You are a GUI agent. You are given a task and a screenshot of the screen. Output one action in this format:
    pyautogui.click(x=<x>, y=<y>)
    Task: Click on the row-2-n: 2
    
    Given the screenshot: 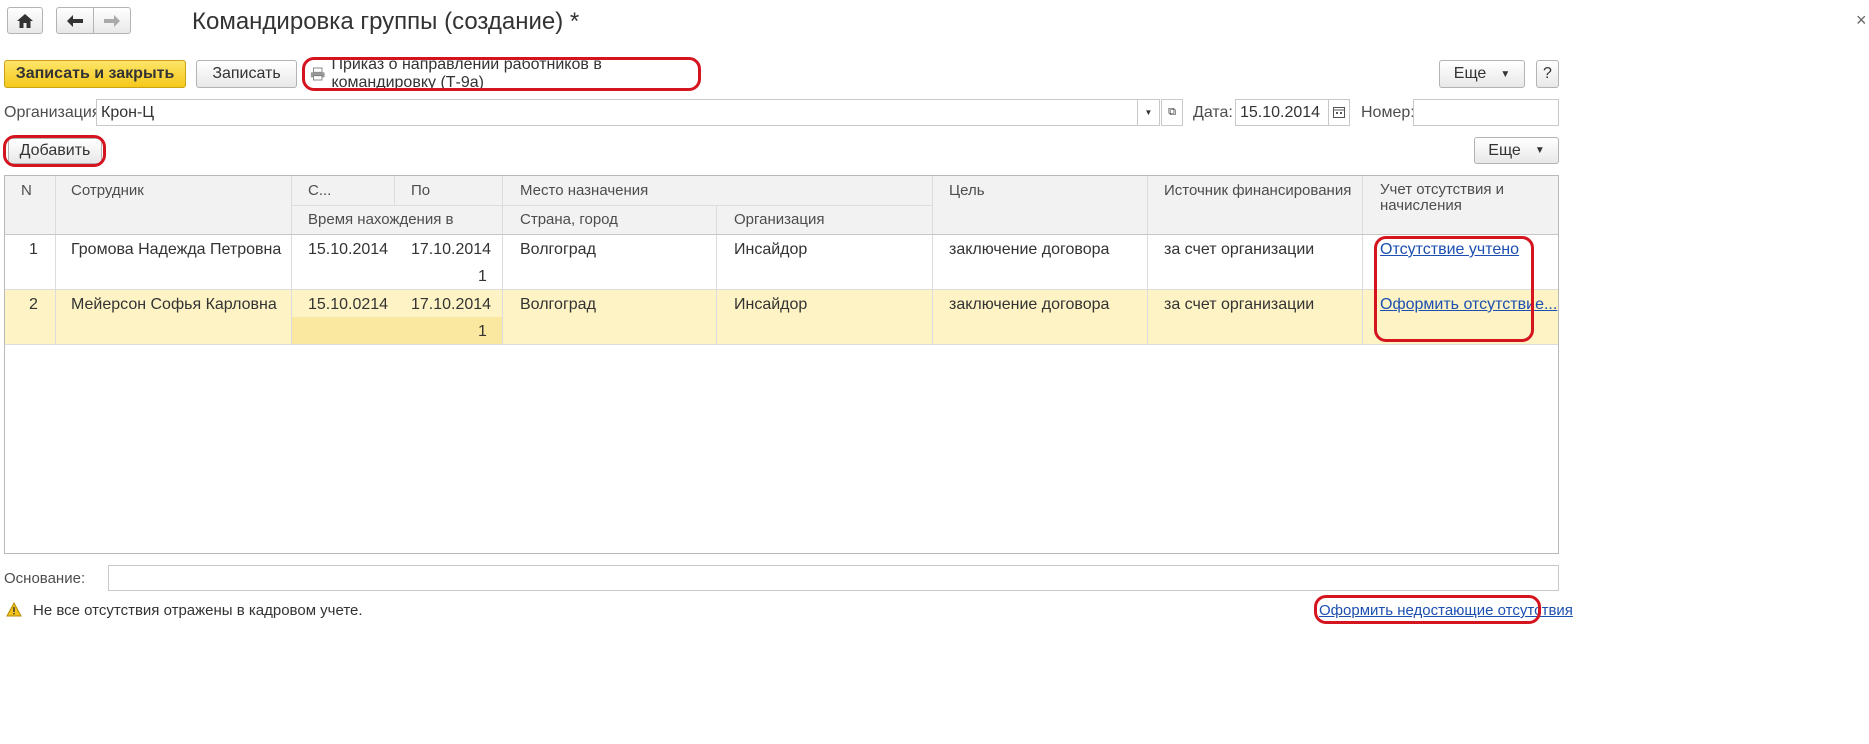 What is the action you would take?
    pyautogui.click(x=33, y=304)
    